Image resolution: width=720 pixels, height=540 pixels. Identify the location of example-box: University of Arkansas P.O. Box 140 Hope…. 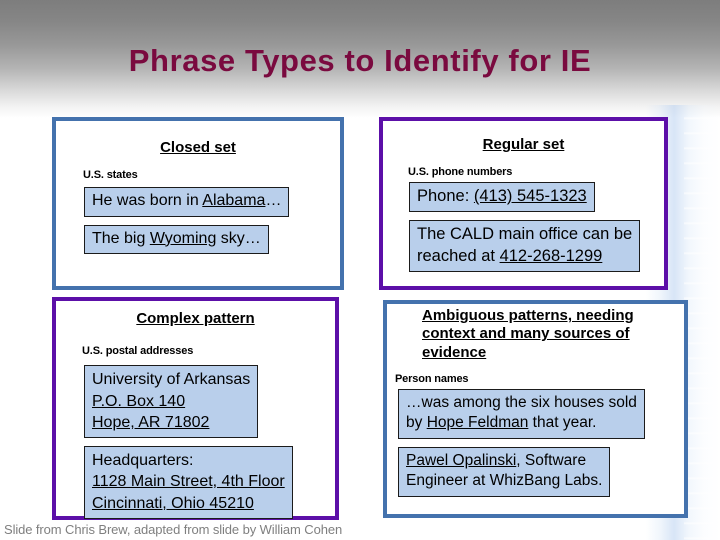
(171, 402).